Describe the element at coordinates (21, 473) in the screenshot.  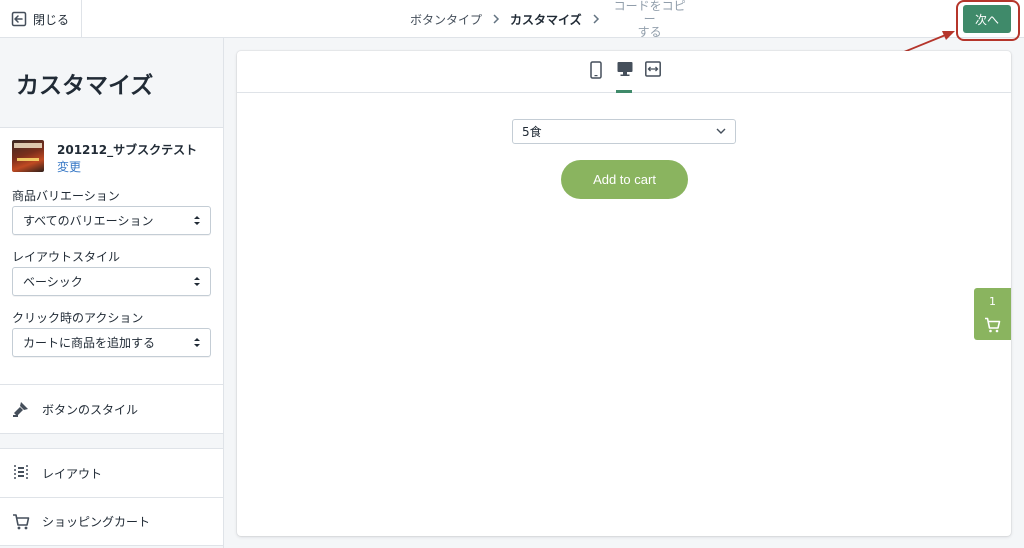
I see `layout-list-icon` at that location.